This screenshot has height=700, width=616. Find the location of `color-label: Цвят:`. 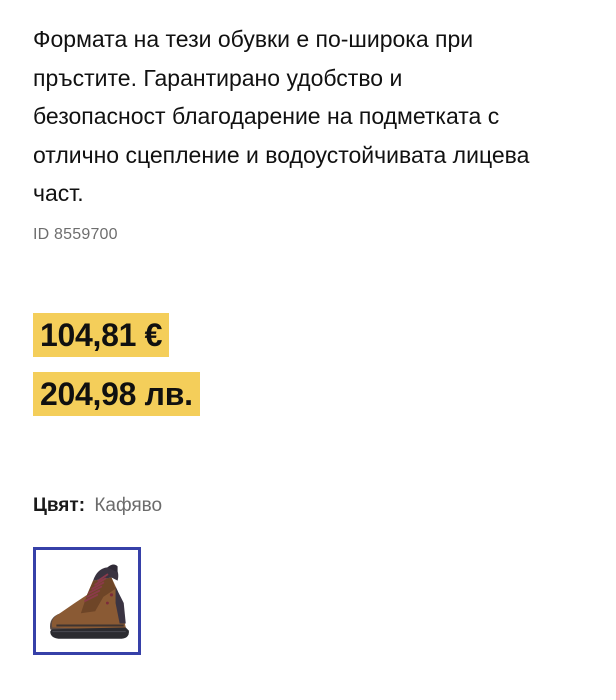

color-label: Цвят: is located at coordinates (59, 505).